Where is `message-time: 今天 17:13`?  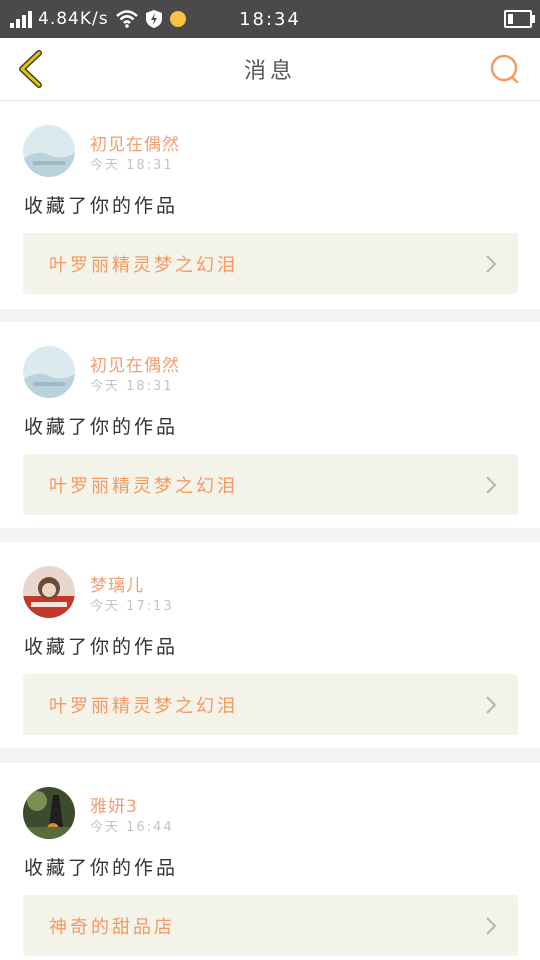 message-time: 今天 17:13 is located at coordinates (132, 606).